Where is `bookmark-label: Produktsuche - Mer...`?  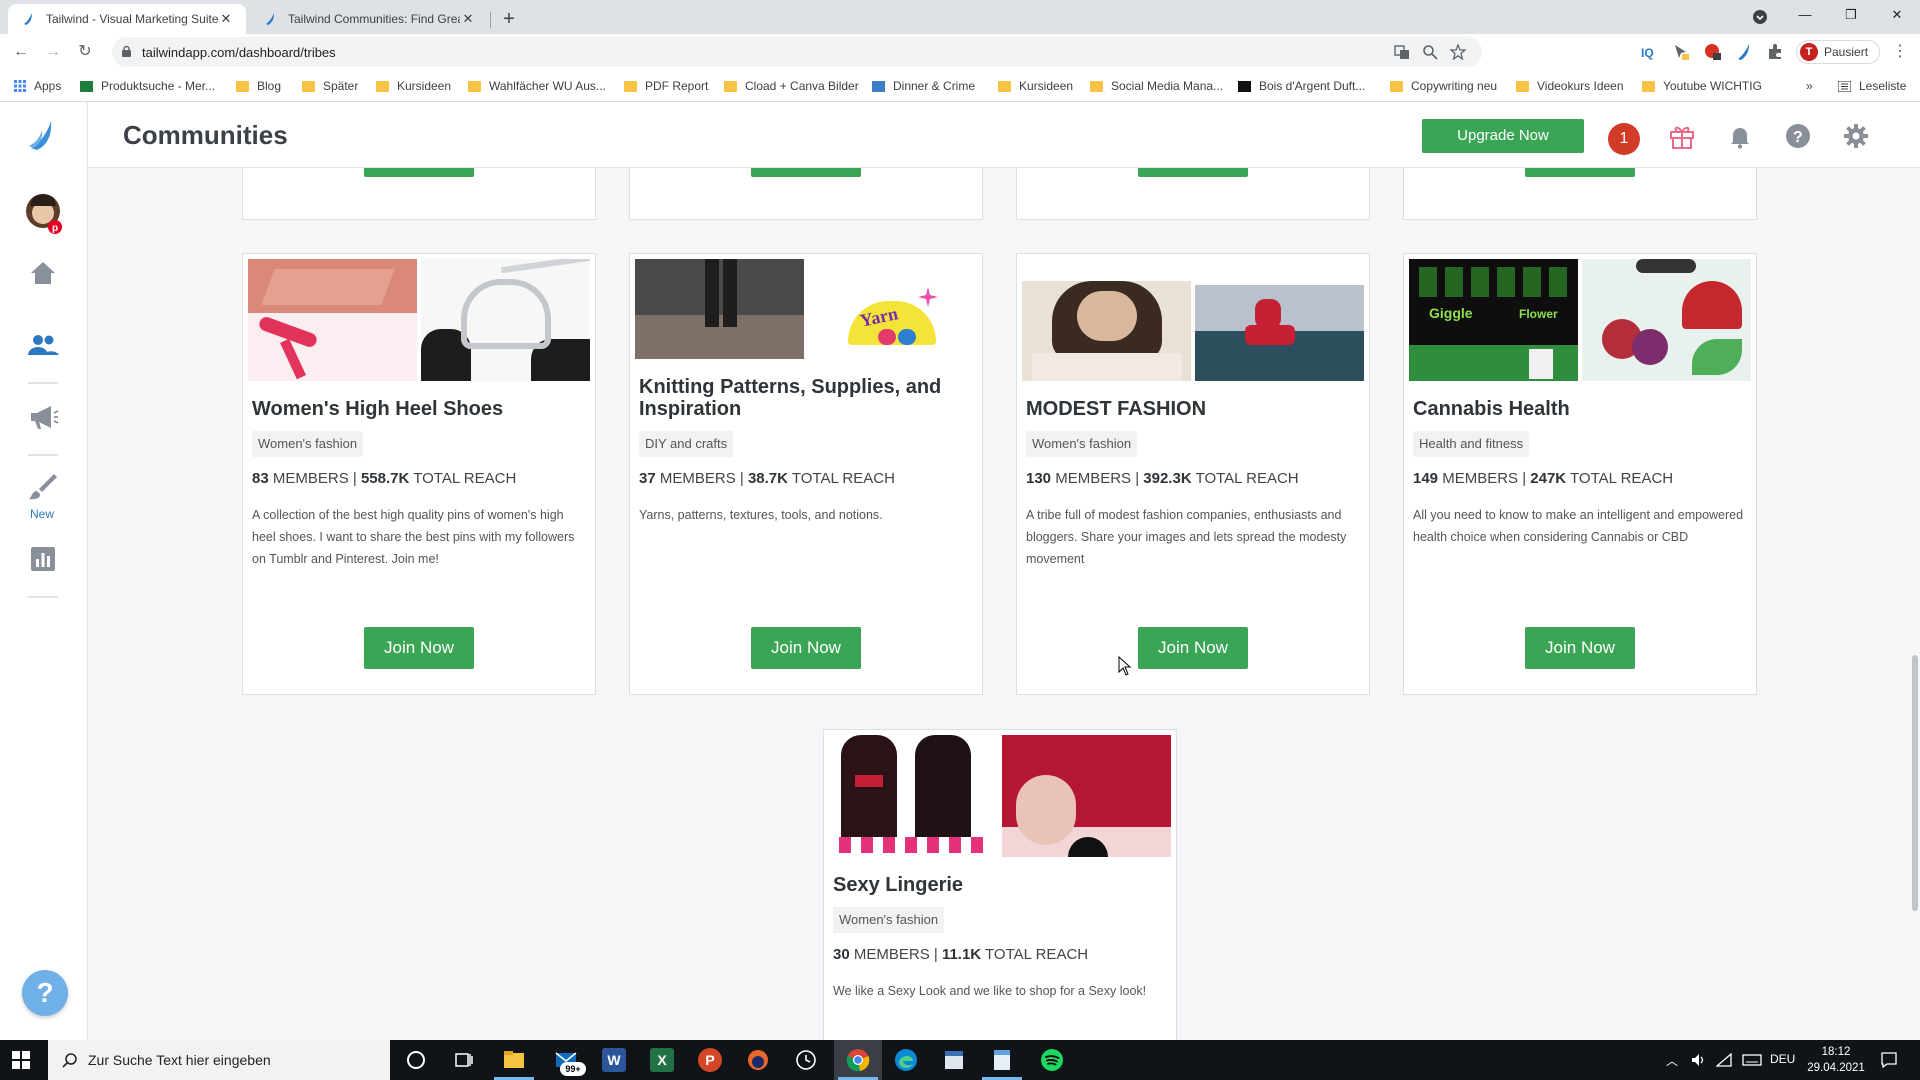 bookmark-label: Produktsuche - Mer... is located at coordinates (158, 86).